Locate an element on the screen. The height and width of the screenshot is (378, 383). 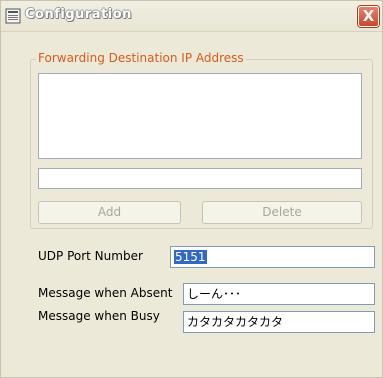
udp-port-value: 5151 is located at coordinates (190, 257).